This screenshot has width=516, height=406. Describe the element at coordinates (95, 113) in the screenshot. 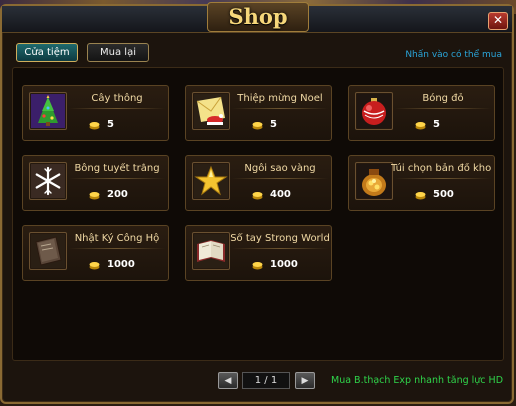

I see `item-card: Cây thông 5` at that location.